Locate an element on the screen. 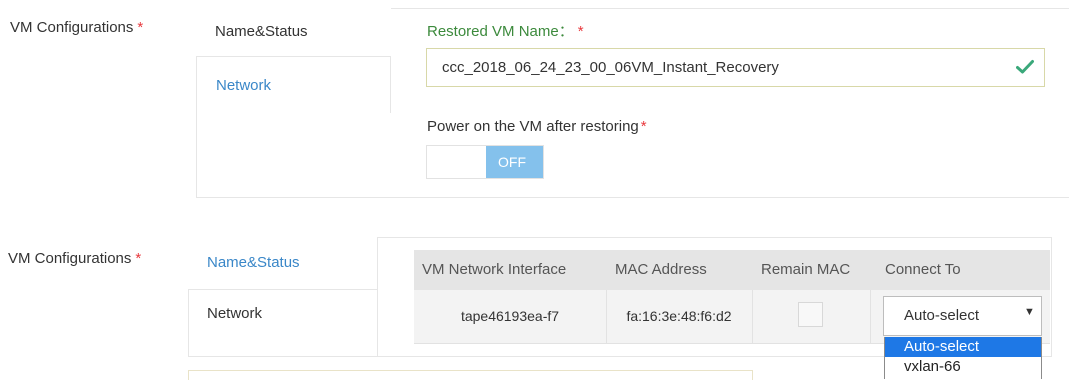 Image resolution: width=1070 pixels, height=380 pixels. check-icon is located at coordinates (1025, 67).